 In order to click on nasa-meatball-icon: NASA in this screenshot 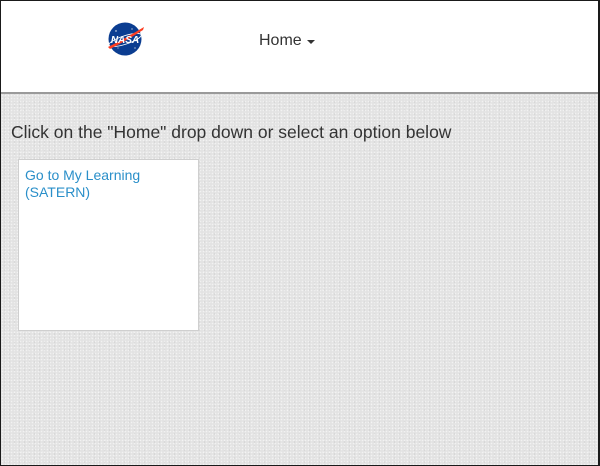, I will do `click(126, 39)`.